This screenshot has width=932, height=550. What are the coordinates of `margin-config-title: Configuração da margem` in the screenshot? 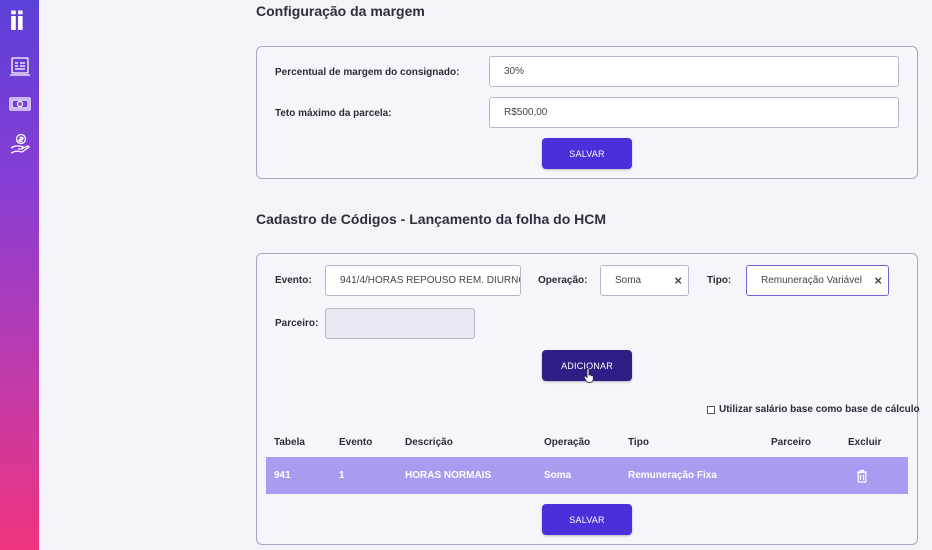 It's located at (340, 11).